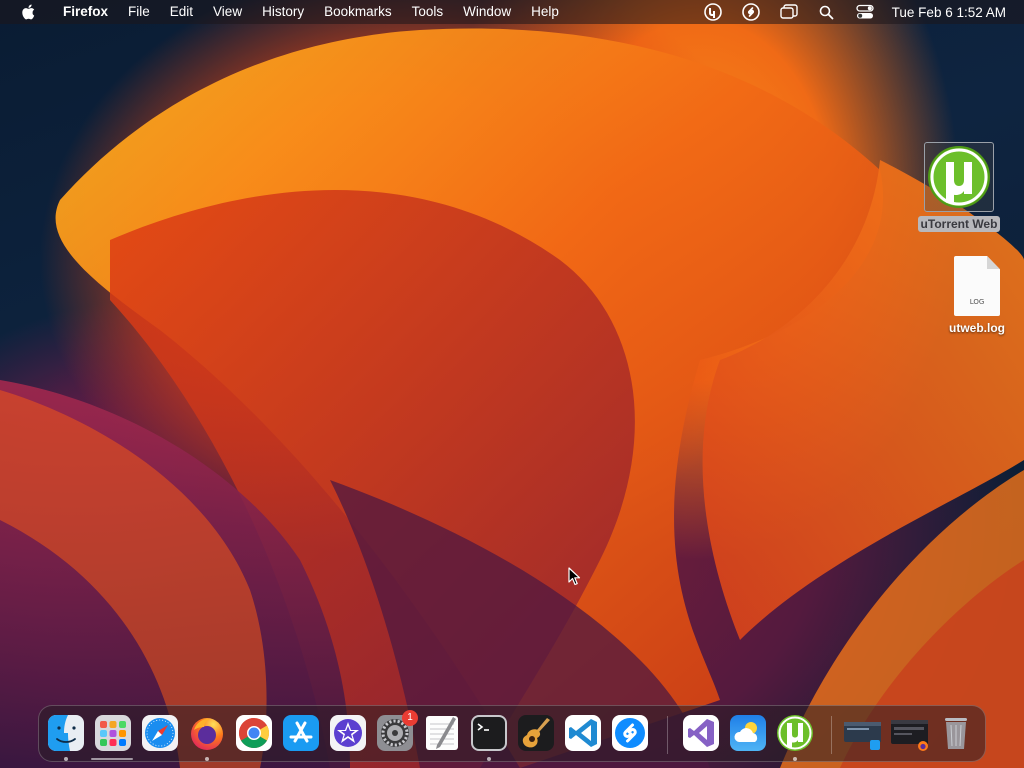 This screenshot has width=1024, height=768. I want to click on menu-help: Help, so click(545, 12).